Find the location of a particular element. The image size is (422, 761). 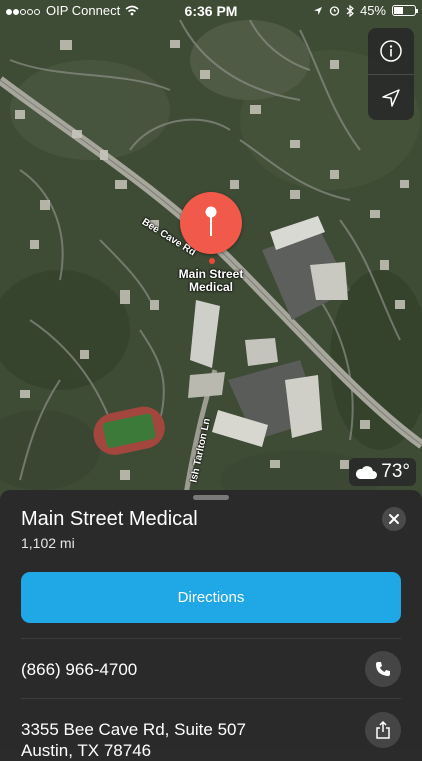

cloud-icon is located at coordinates (367, 472).